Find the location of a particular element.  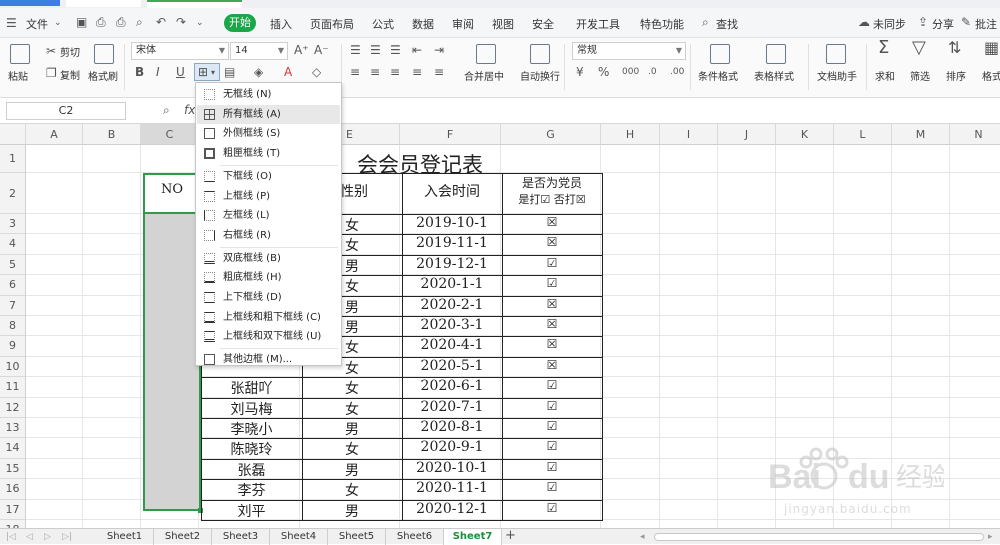

copy-button: 复制 is located at coordinates (70, 74).